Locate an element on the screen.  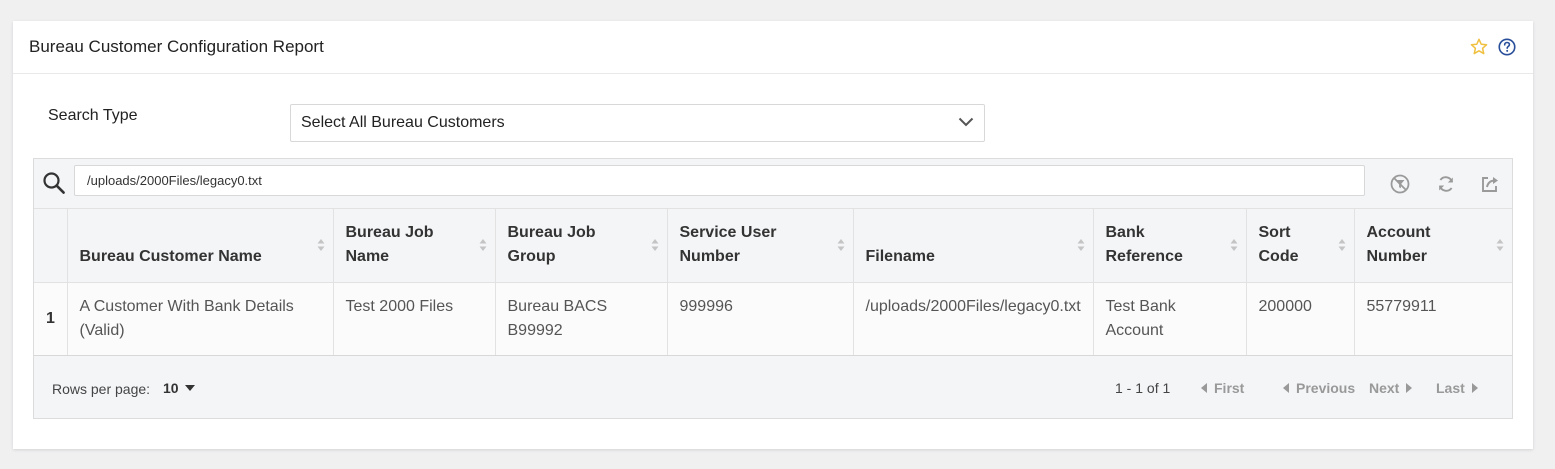
table-cell: 999996 is located at coordinates (760, 319).